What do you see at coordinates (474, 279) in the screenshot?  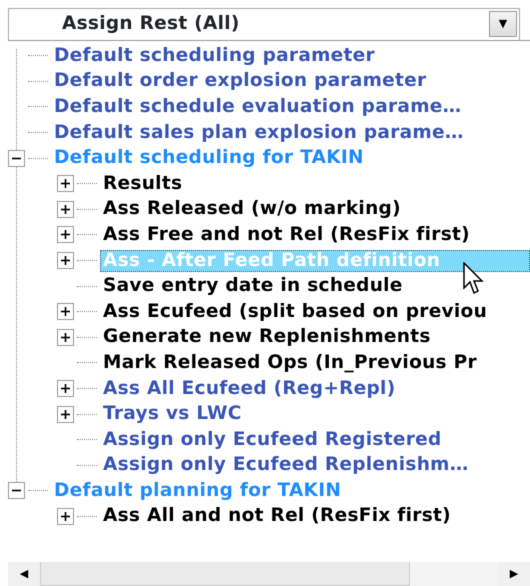 I see `cursor-icon` at bounding box center [474, 279].